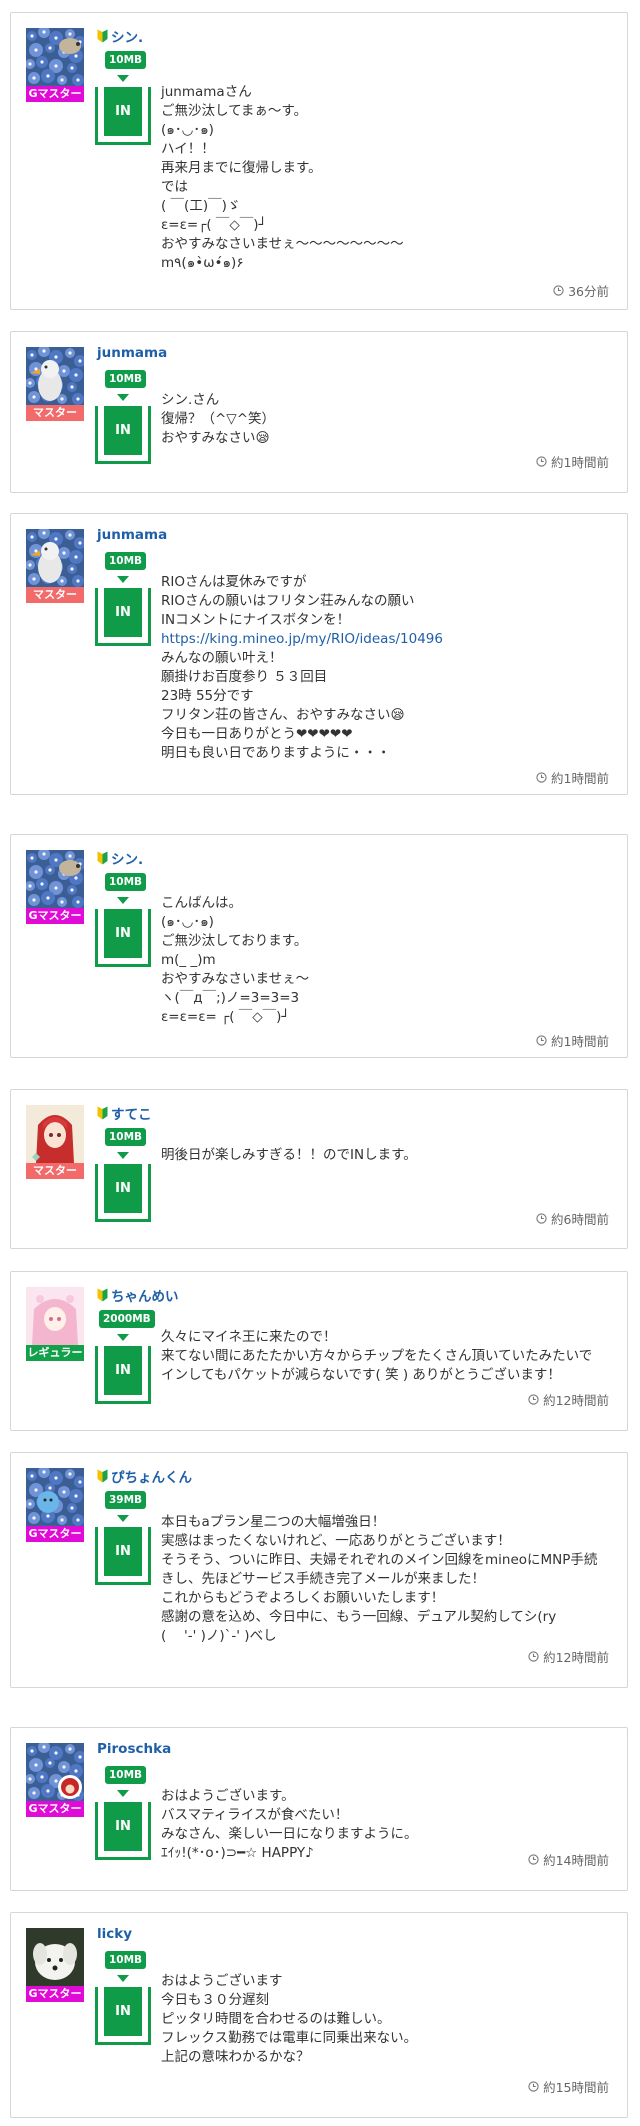 The image size is (640, 2126). I want to click on user-name: licky, so click(114, 1934).